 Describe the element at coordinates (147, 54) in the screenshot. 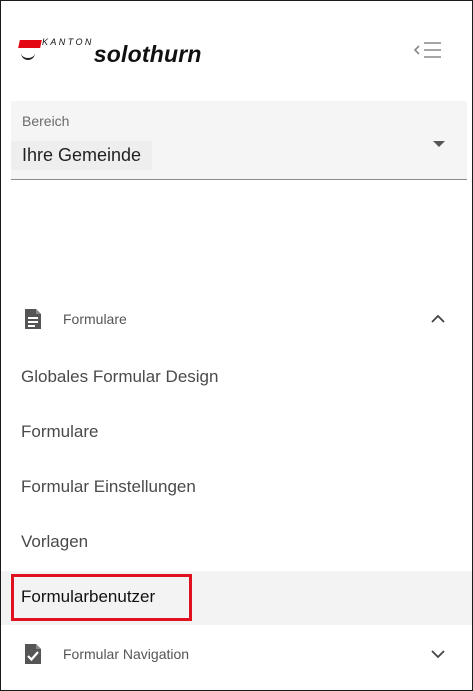

I see `logo-solothurn-text: solothurn` at that location.